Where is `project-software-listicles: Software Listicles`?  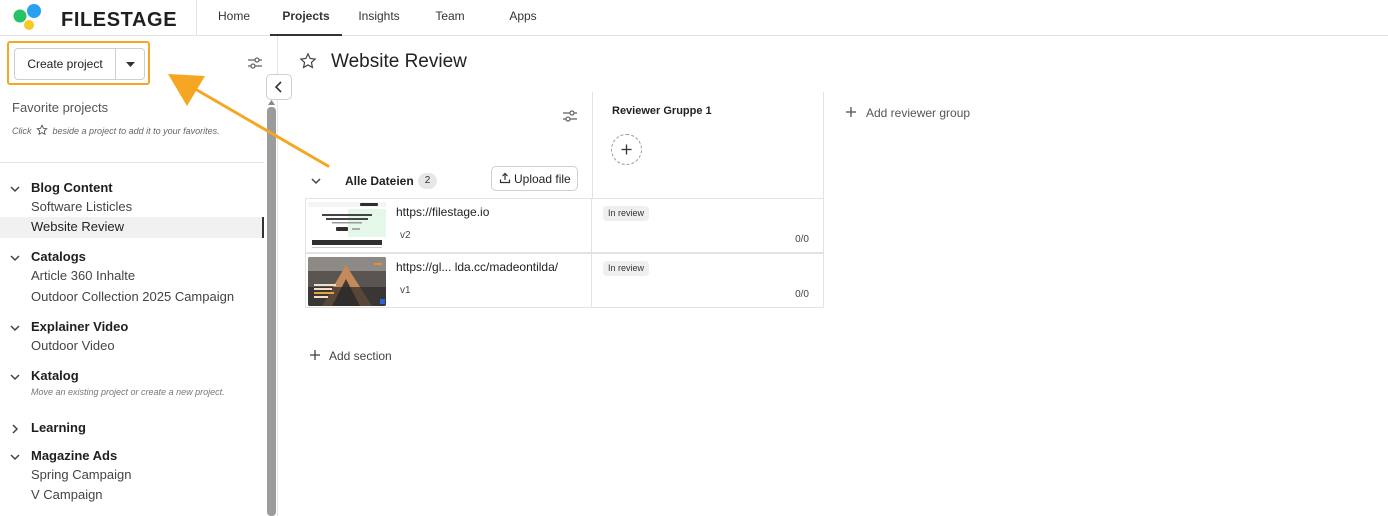 project-software-listicles: Software Listicles is located at coordinates (81, 206).